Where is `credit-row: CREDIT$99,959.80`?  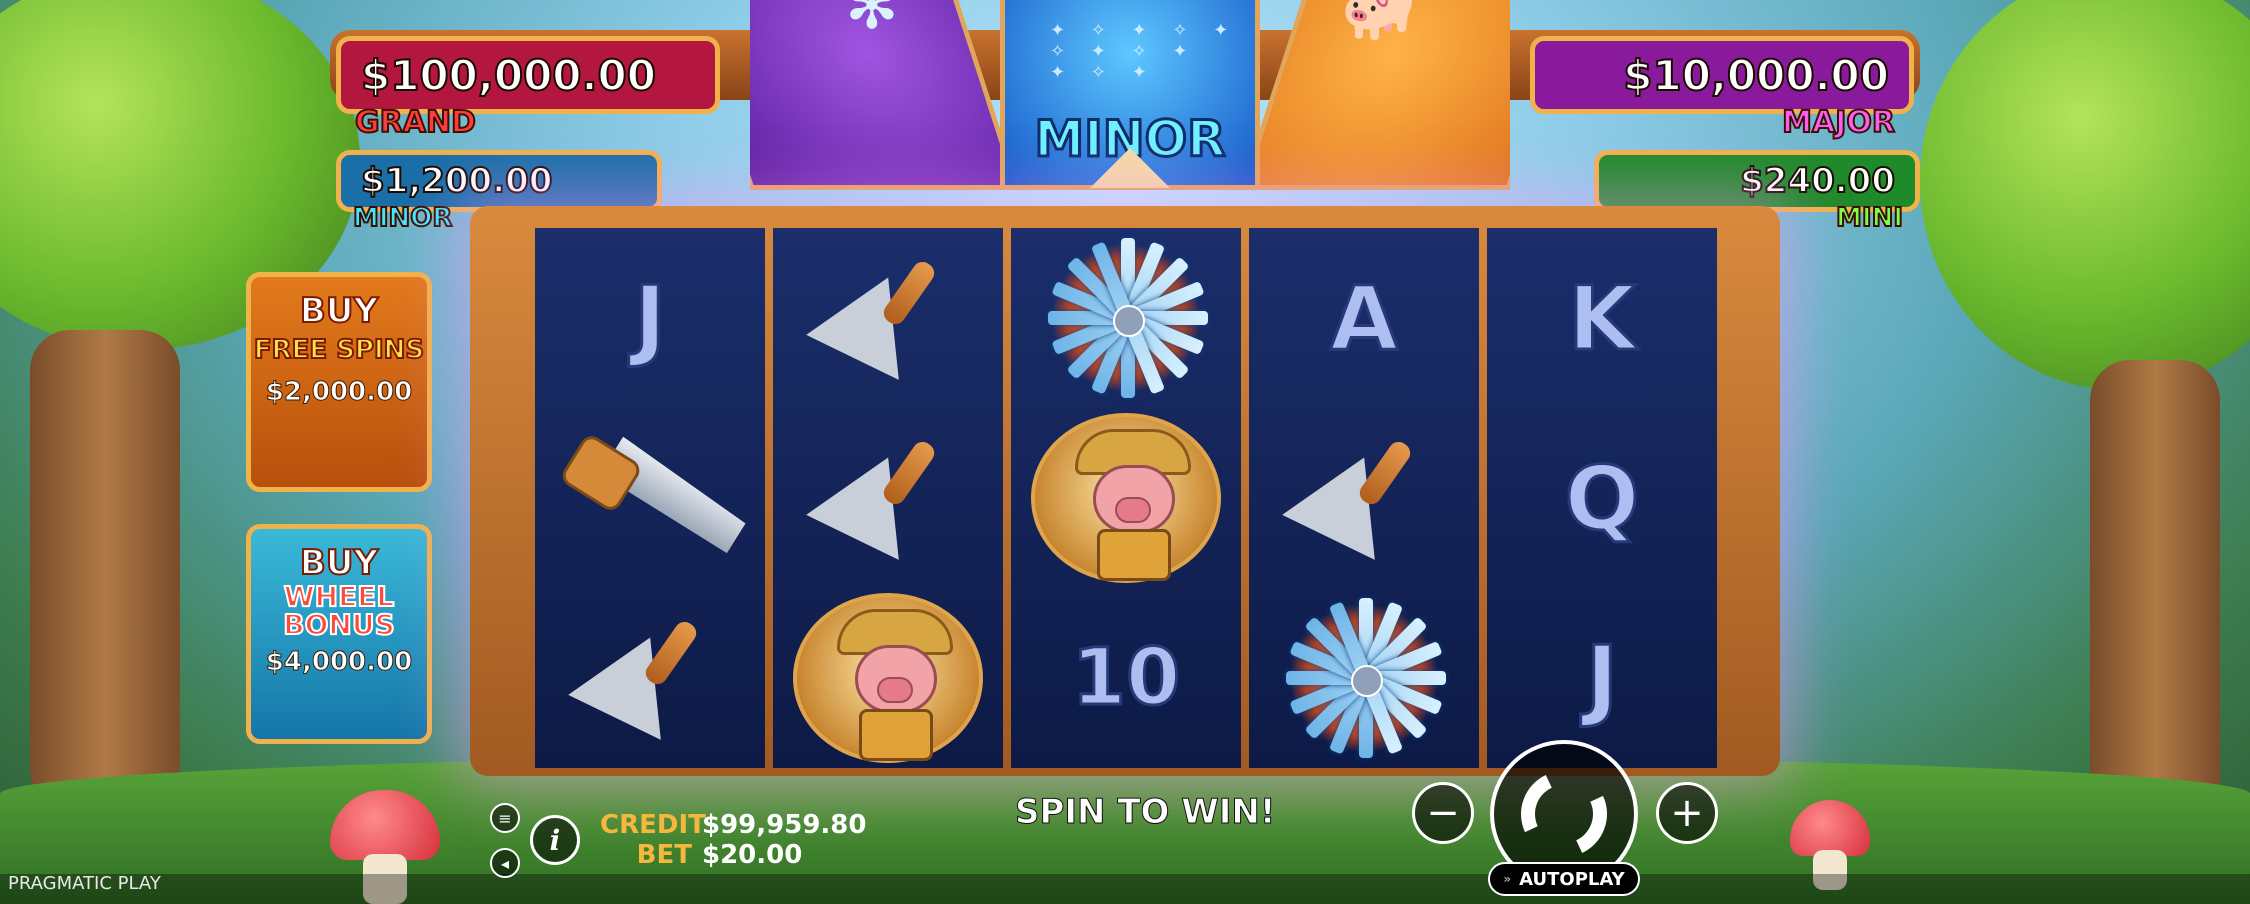
credit-row: CREDIT$99,959.80 is located at coordinates (733, 825).